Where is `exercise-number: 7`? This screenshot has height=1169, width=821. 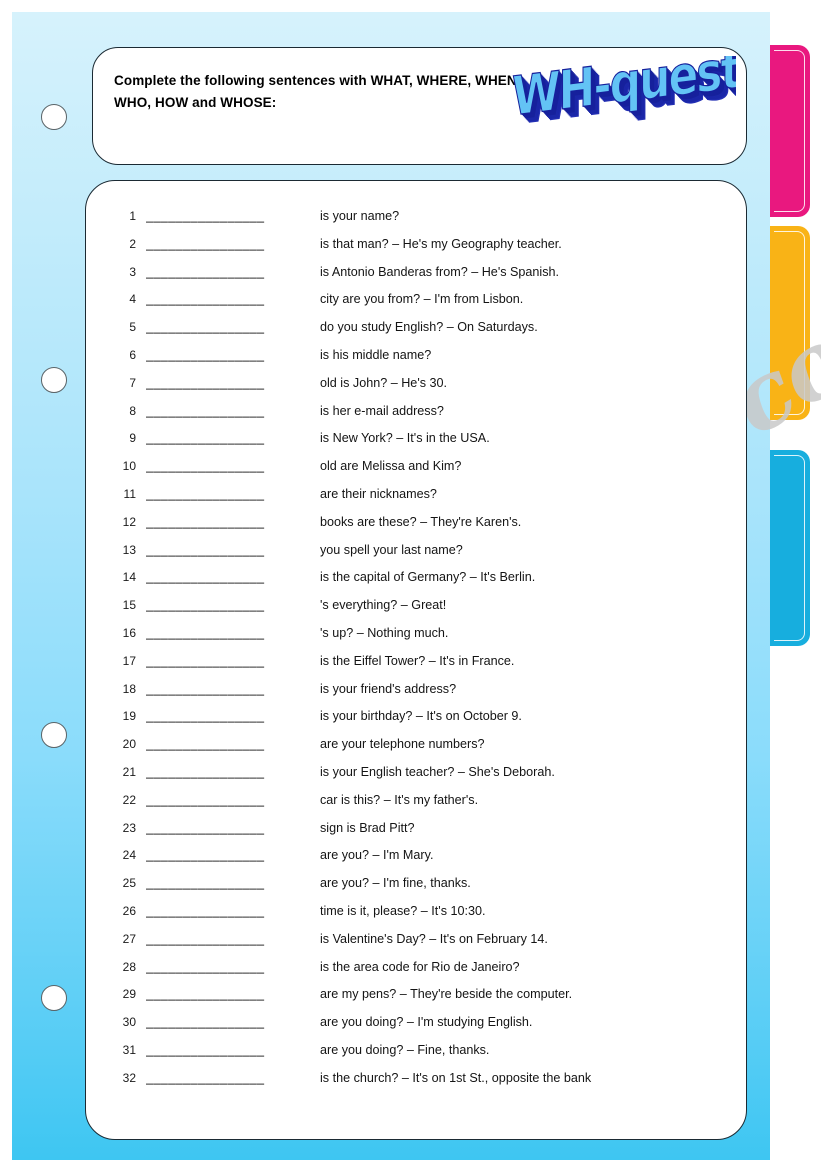
exercise-number: 7 is located at coordinates (132, 382).